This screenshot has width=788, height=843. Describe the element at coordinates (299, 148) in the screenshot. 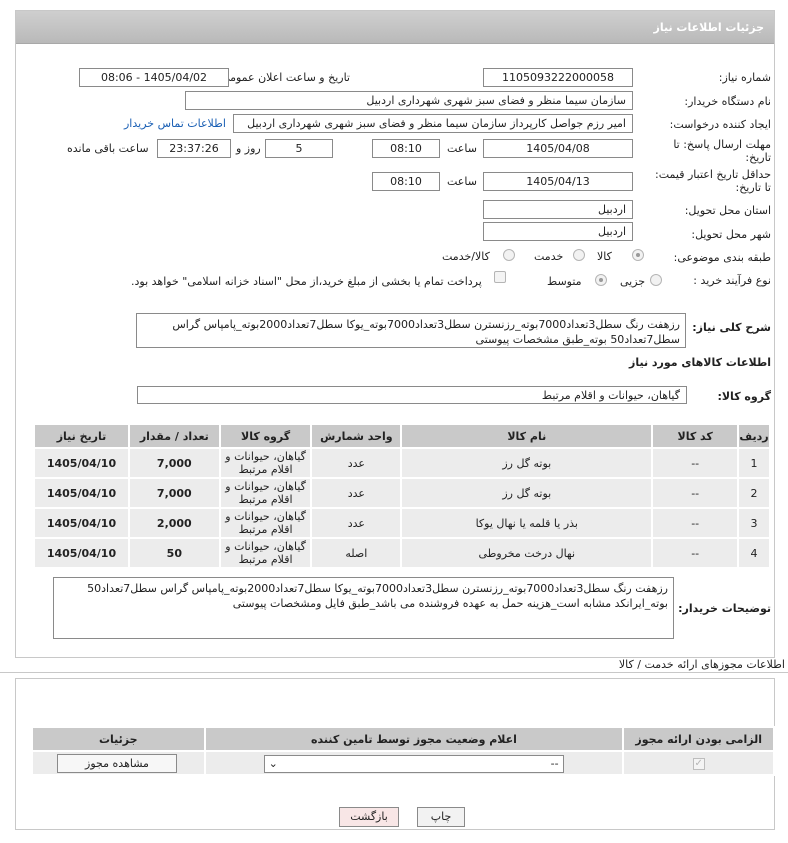

I see `days-field: 5` at that location.